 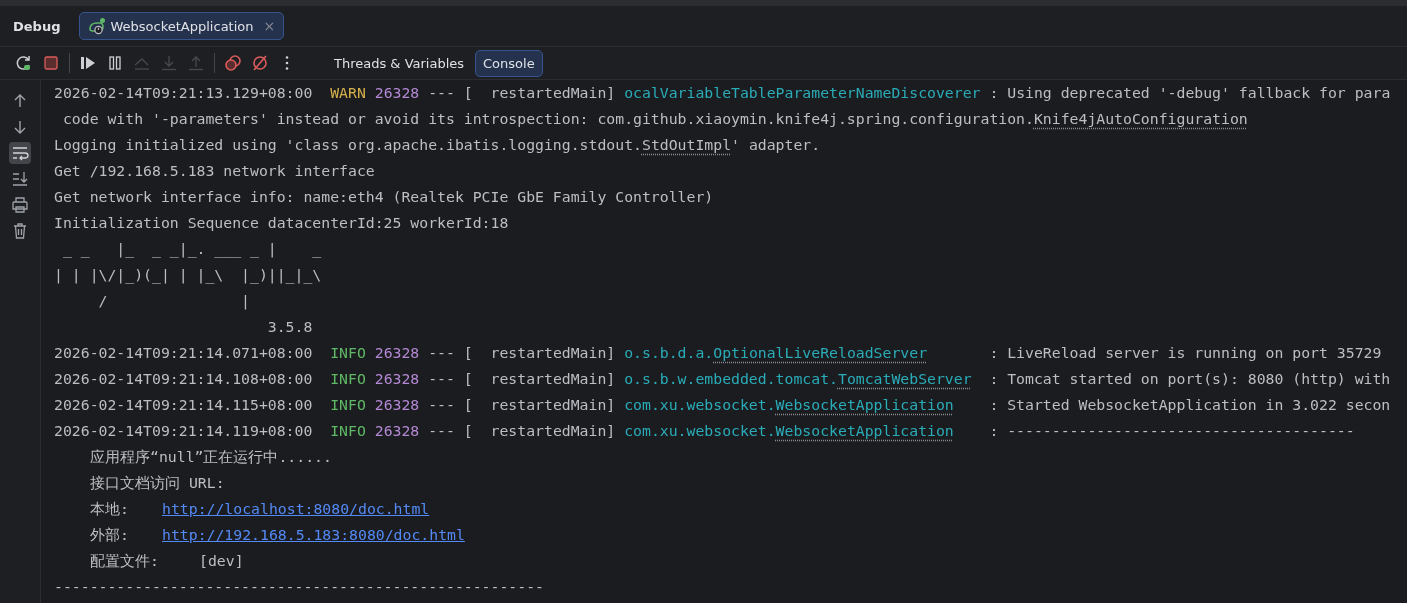 What do you see at coordinates (37, 26) in the screenshot?
I see `panel-title: Debug` at bounding box center [37, 26].